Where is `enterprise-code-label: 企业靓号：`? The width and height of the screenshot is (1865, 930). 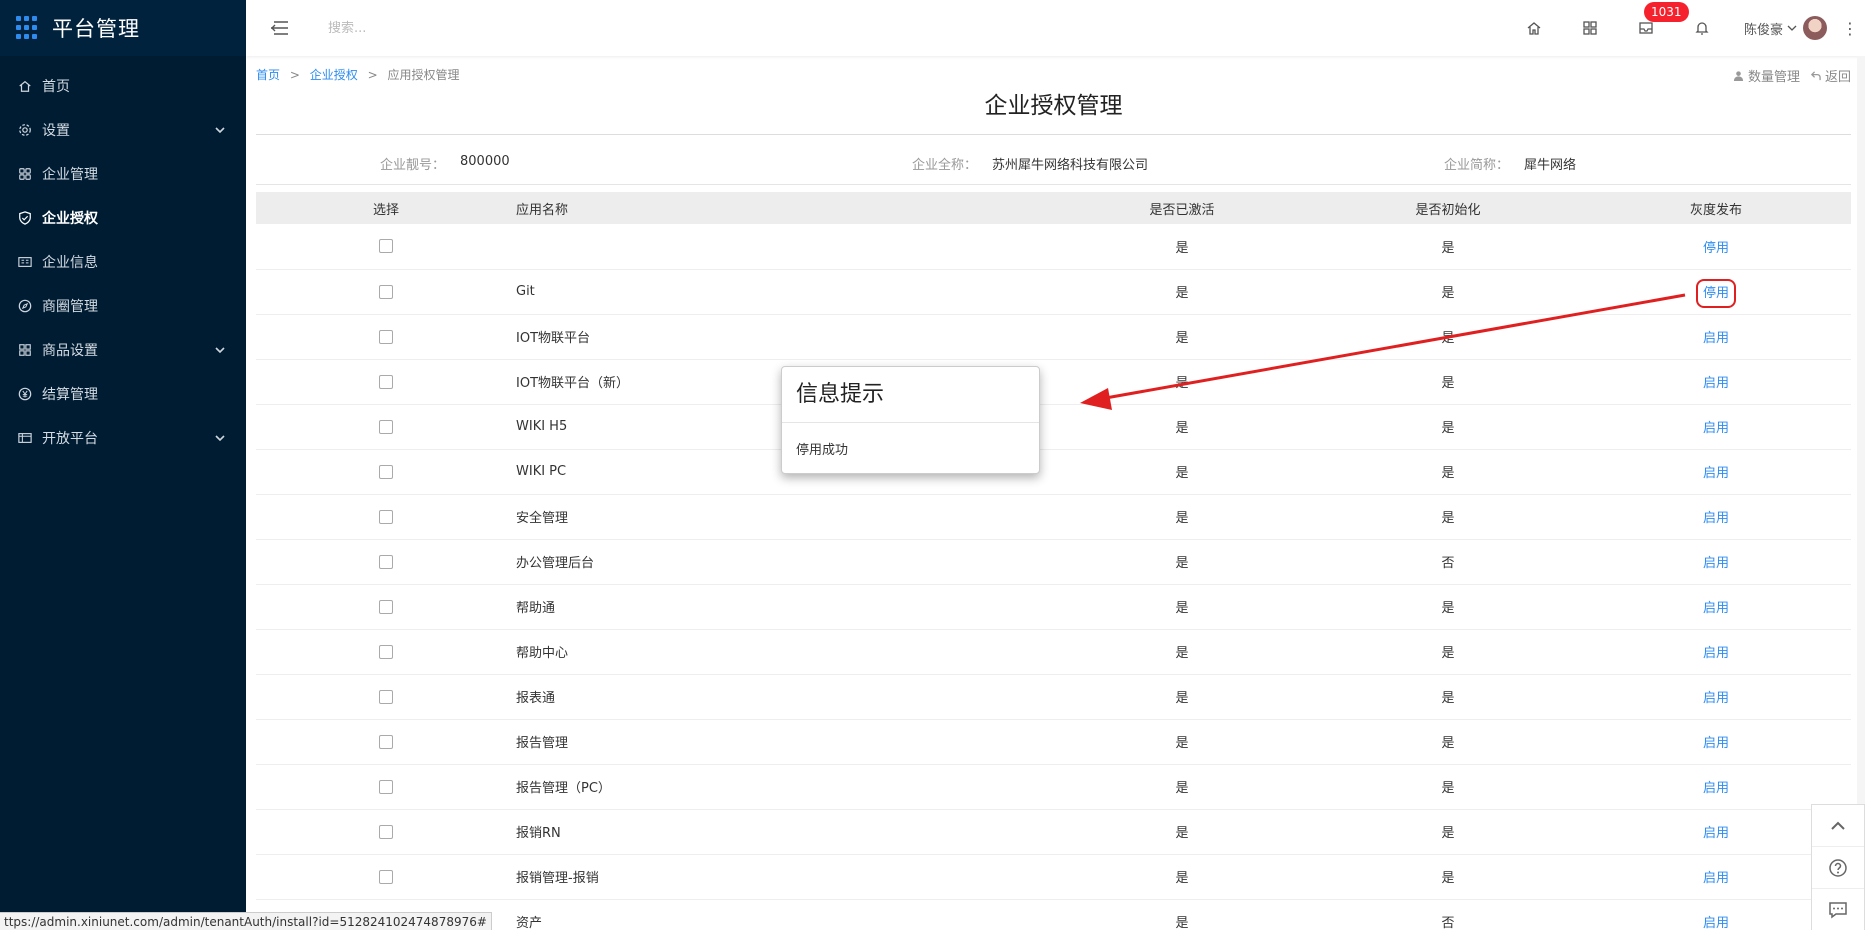 enterprise-code-label: 企业靓号： is located at coordinates (413, 165).